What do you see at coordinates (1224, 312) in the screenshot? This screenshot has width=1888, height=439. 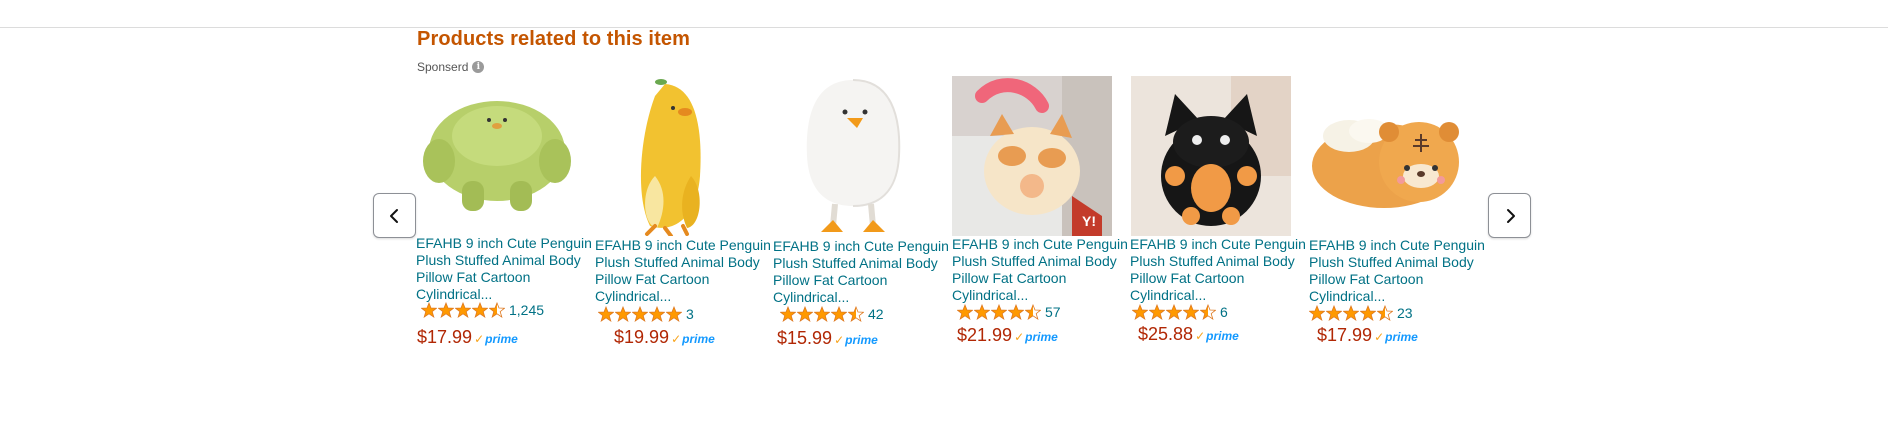 I see `rating-count: 6` at bounding box center [1224, 312].